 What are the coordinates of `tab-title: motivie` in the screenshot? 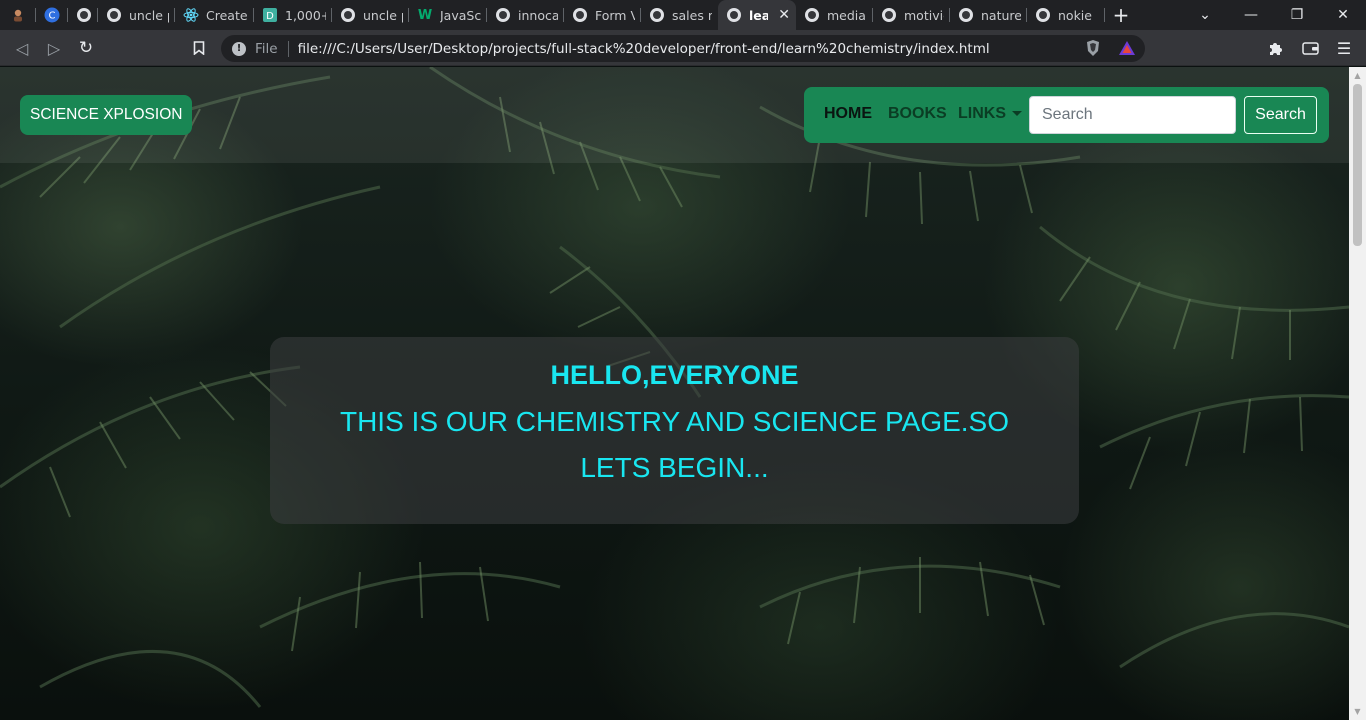 It's located at (924, 15).